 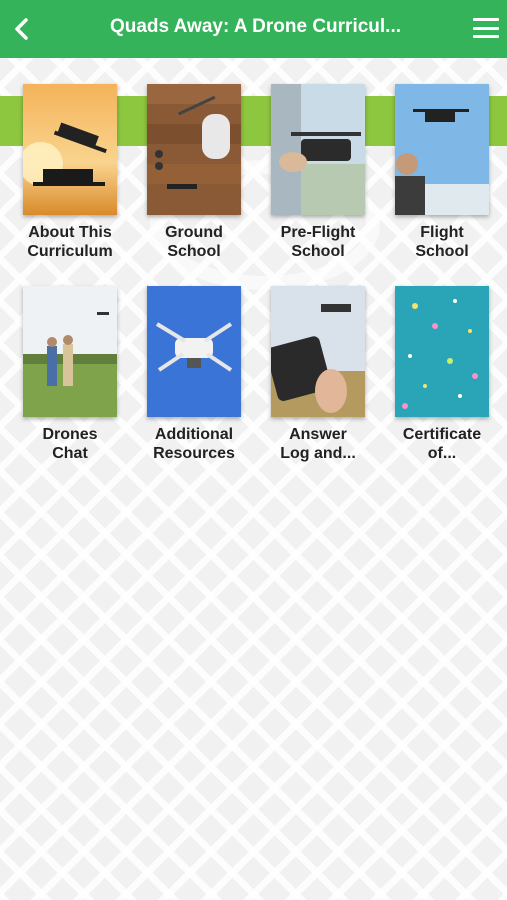 What do you see at coordinates (486, 28) in the screenshot?
I see `menu-button` at bounding box center [486, 28].